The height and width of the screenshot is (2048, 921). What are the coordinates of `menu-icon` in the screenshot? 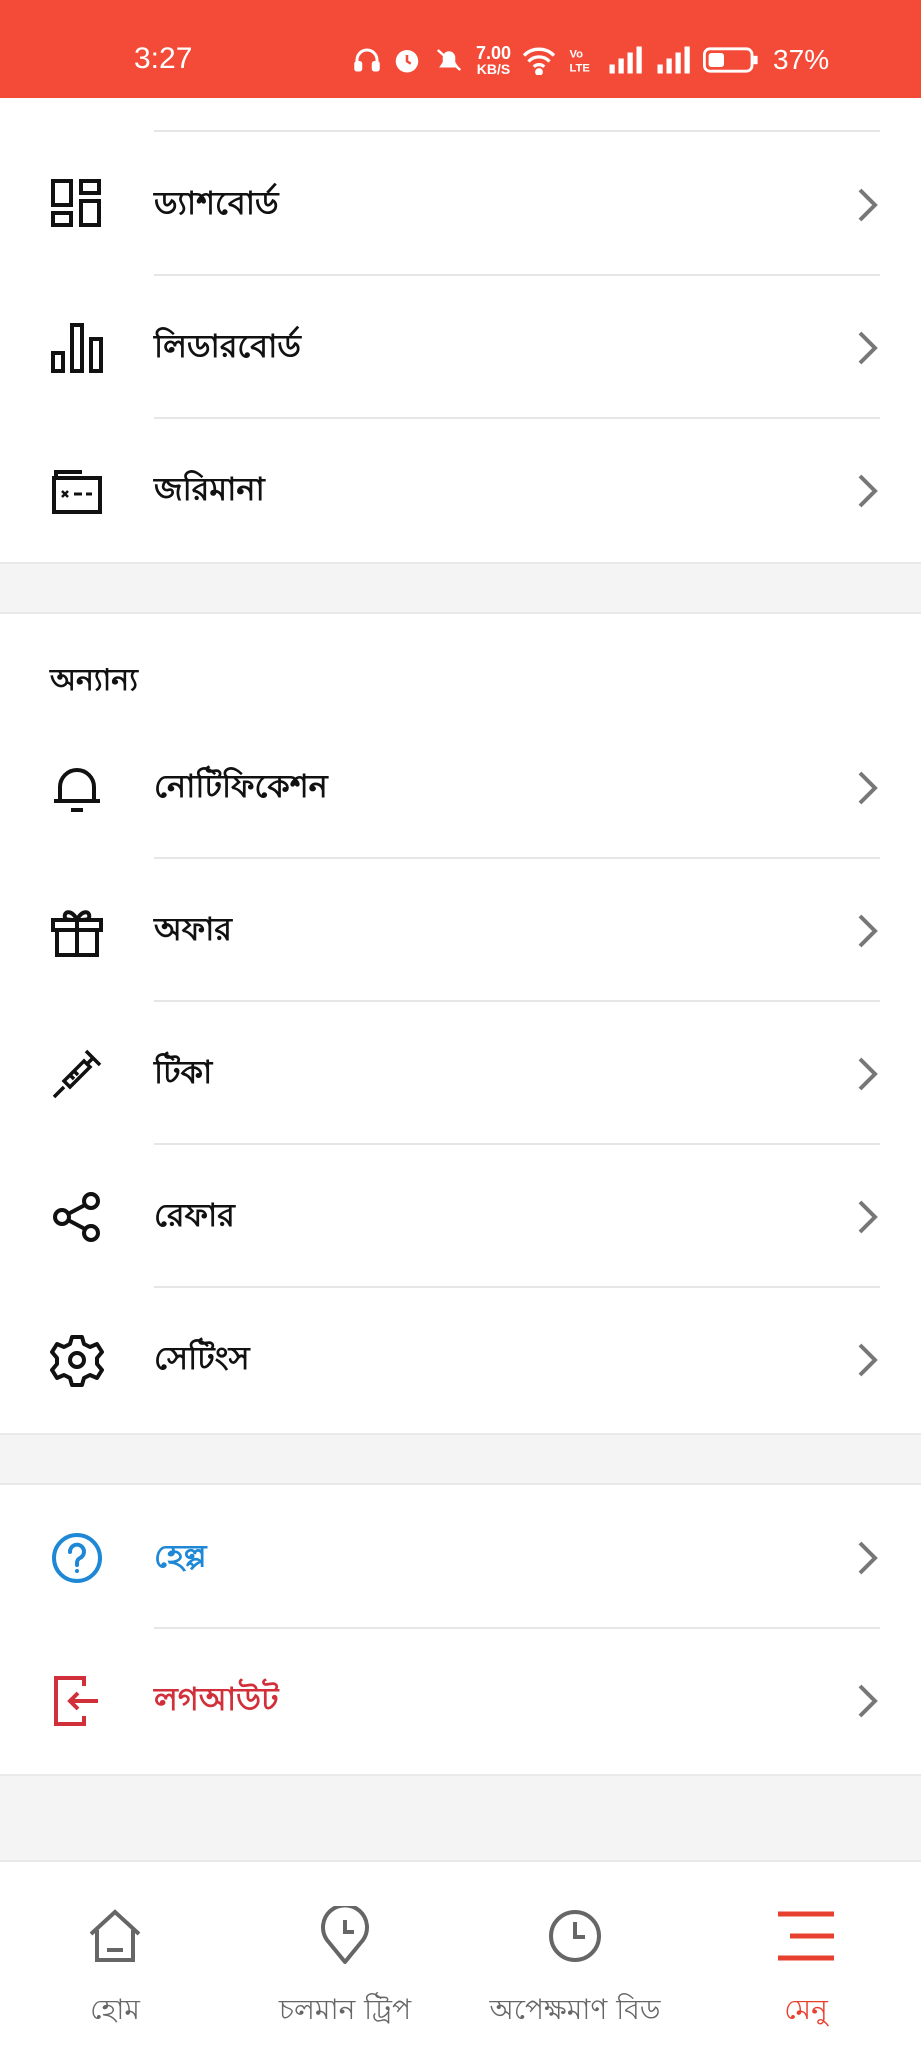 It's located at (806, 1936).